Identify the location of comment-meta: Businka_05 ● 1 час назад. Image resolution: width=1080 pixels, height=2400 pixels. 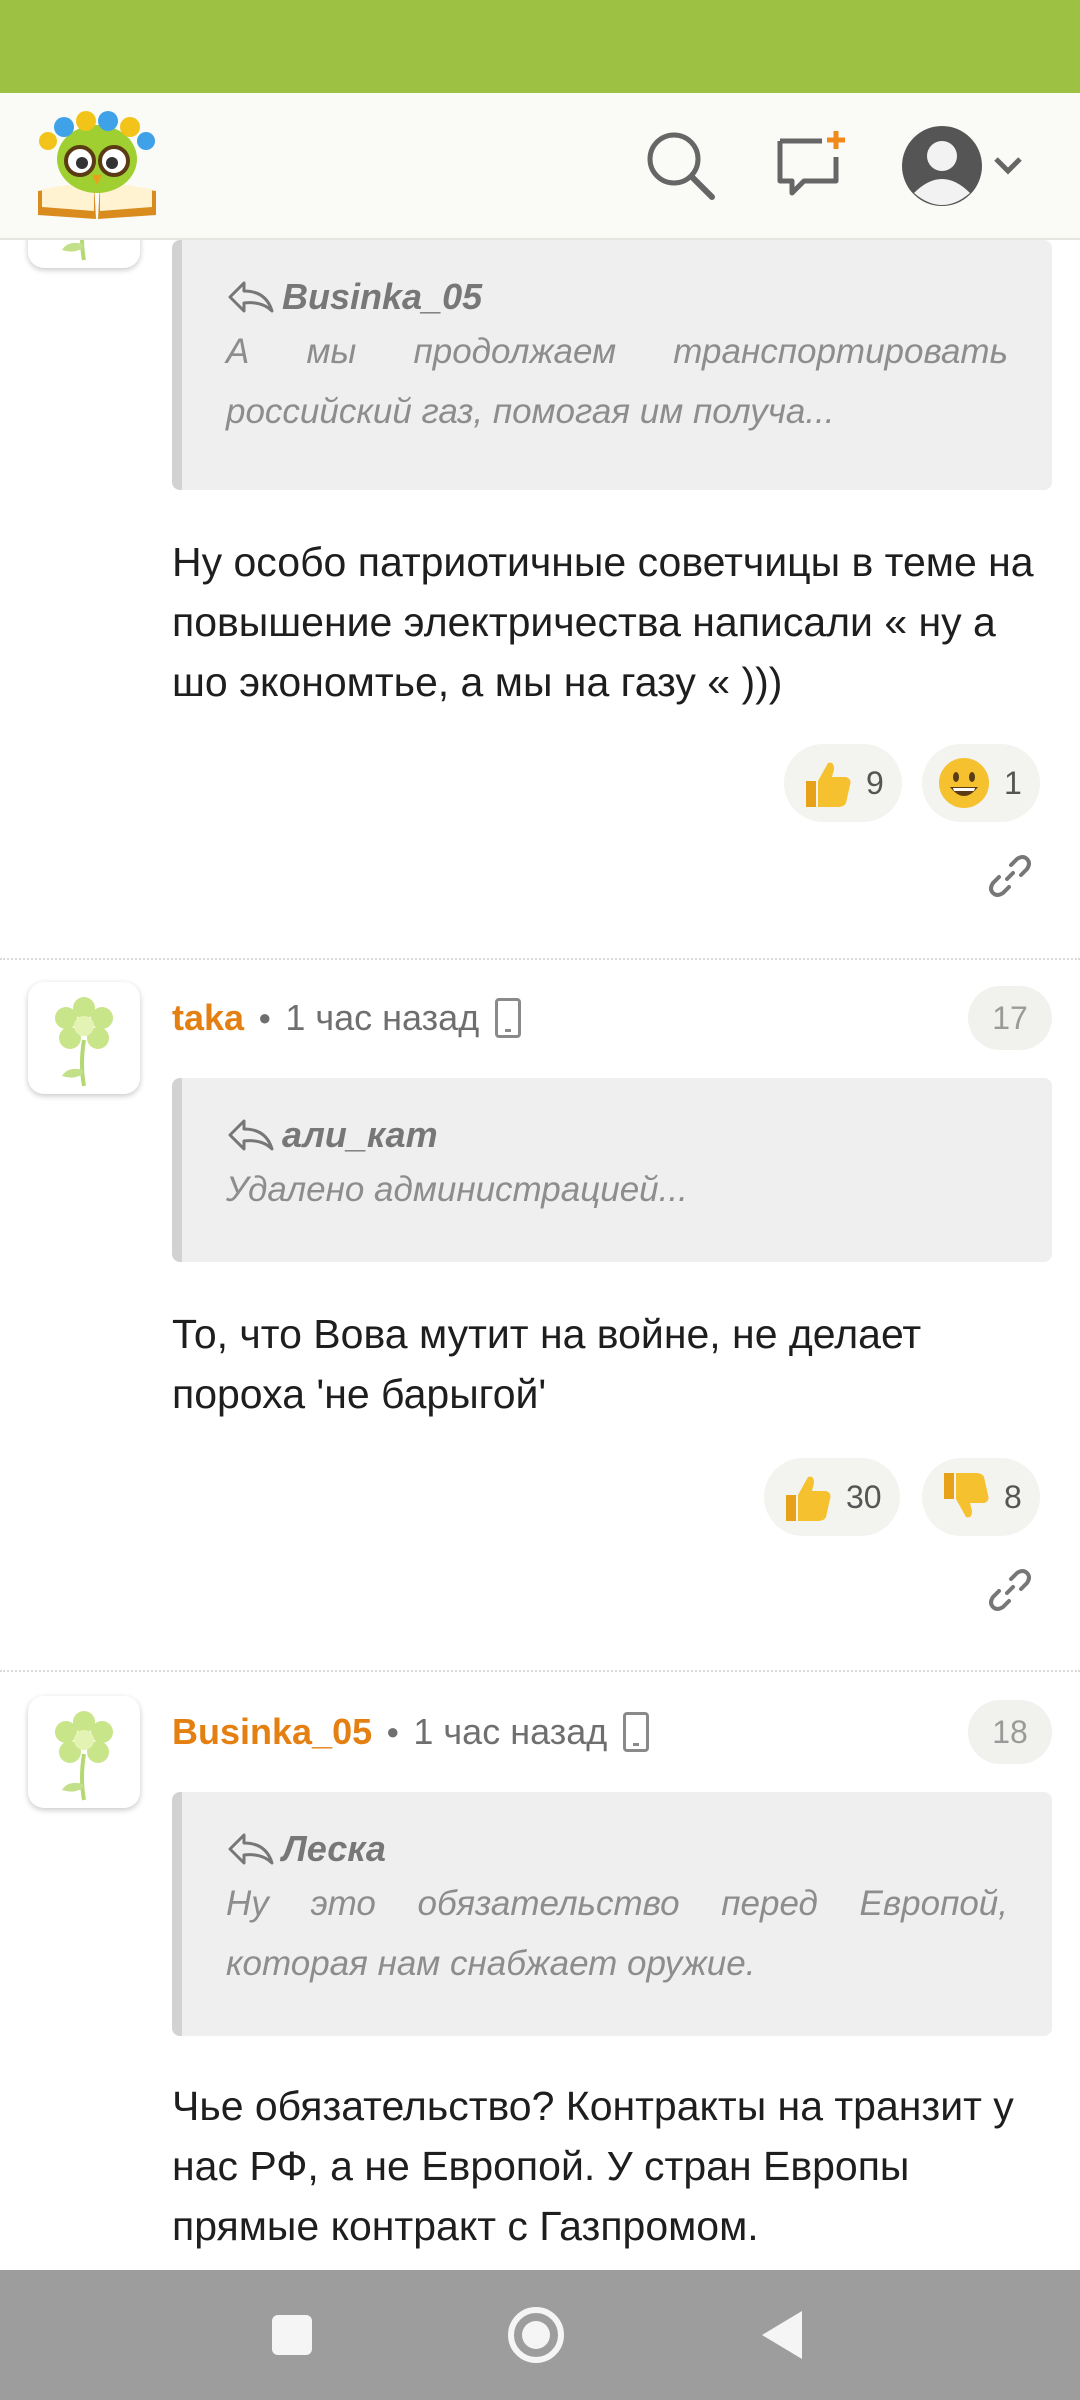
(411, 1732).